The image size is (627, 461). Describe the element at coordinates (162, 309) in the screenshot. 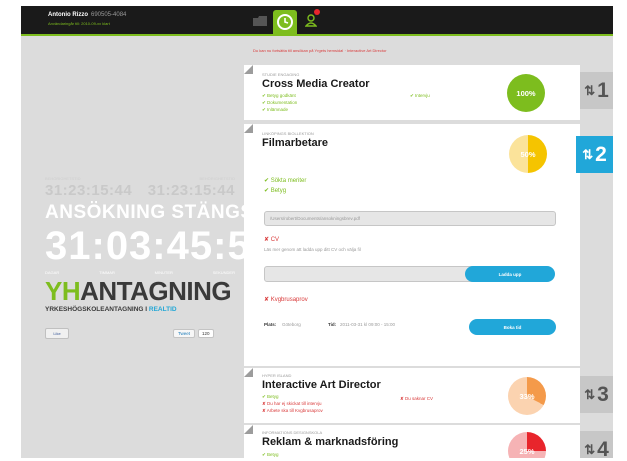

I see `tagline-highlight: REALTID` at that location.